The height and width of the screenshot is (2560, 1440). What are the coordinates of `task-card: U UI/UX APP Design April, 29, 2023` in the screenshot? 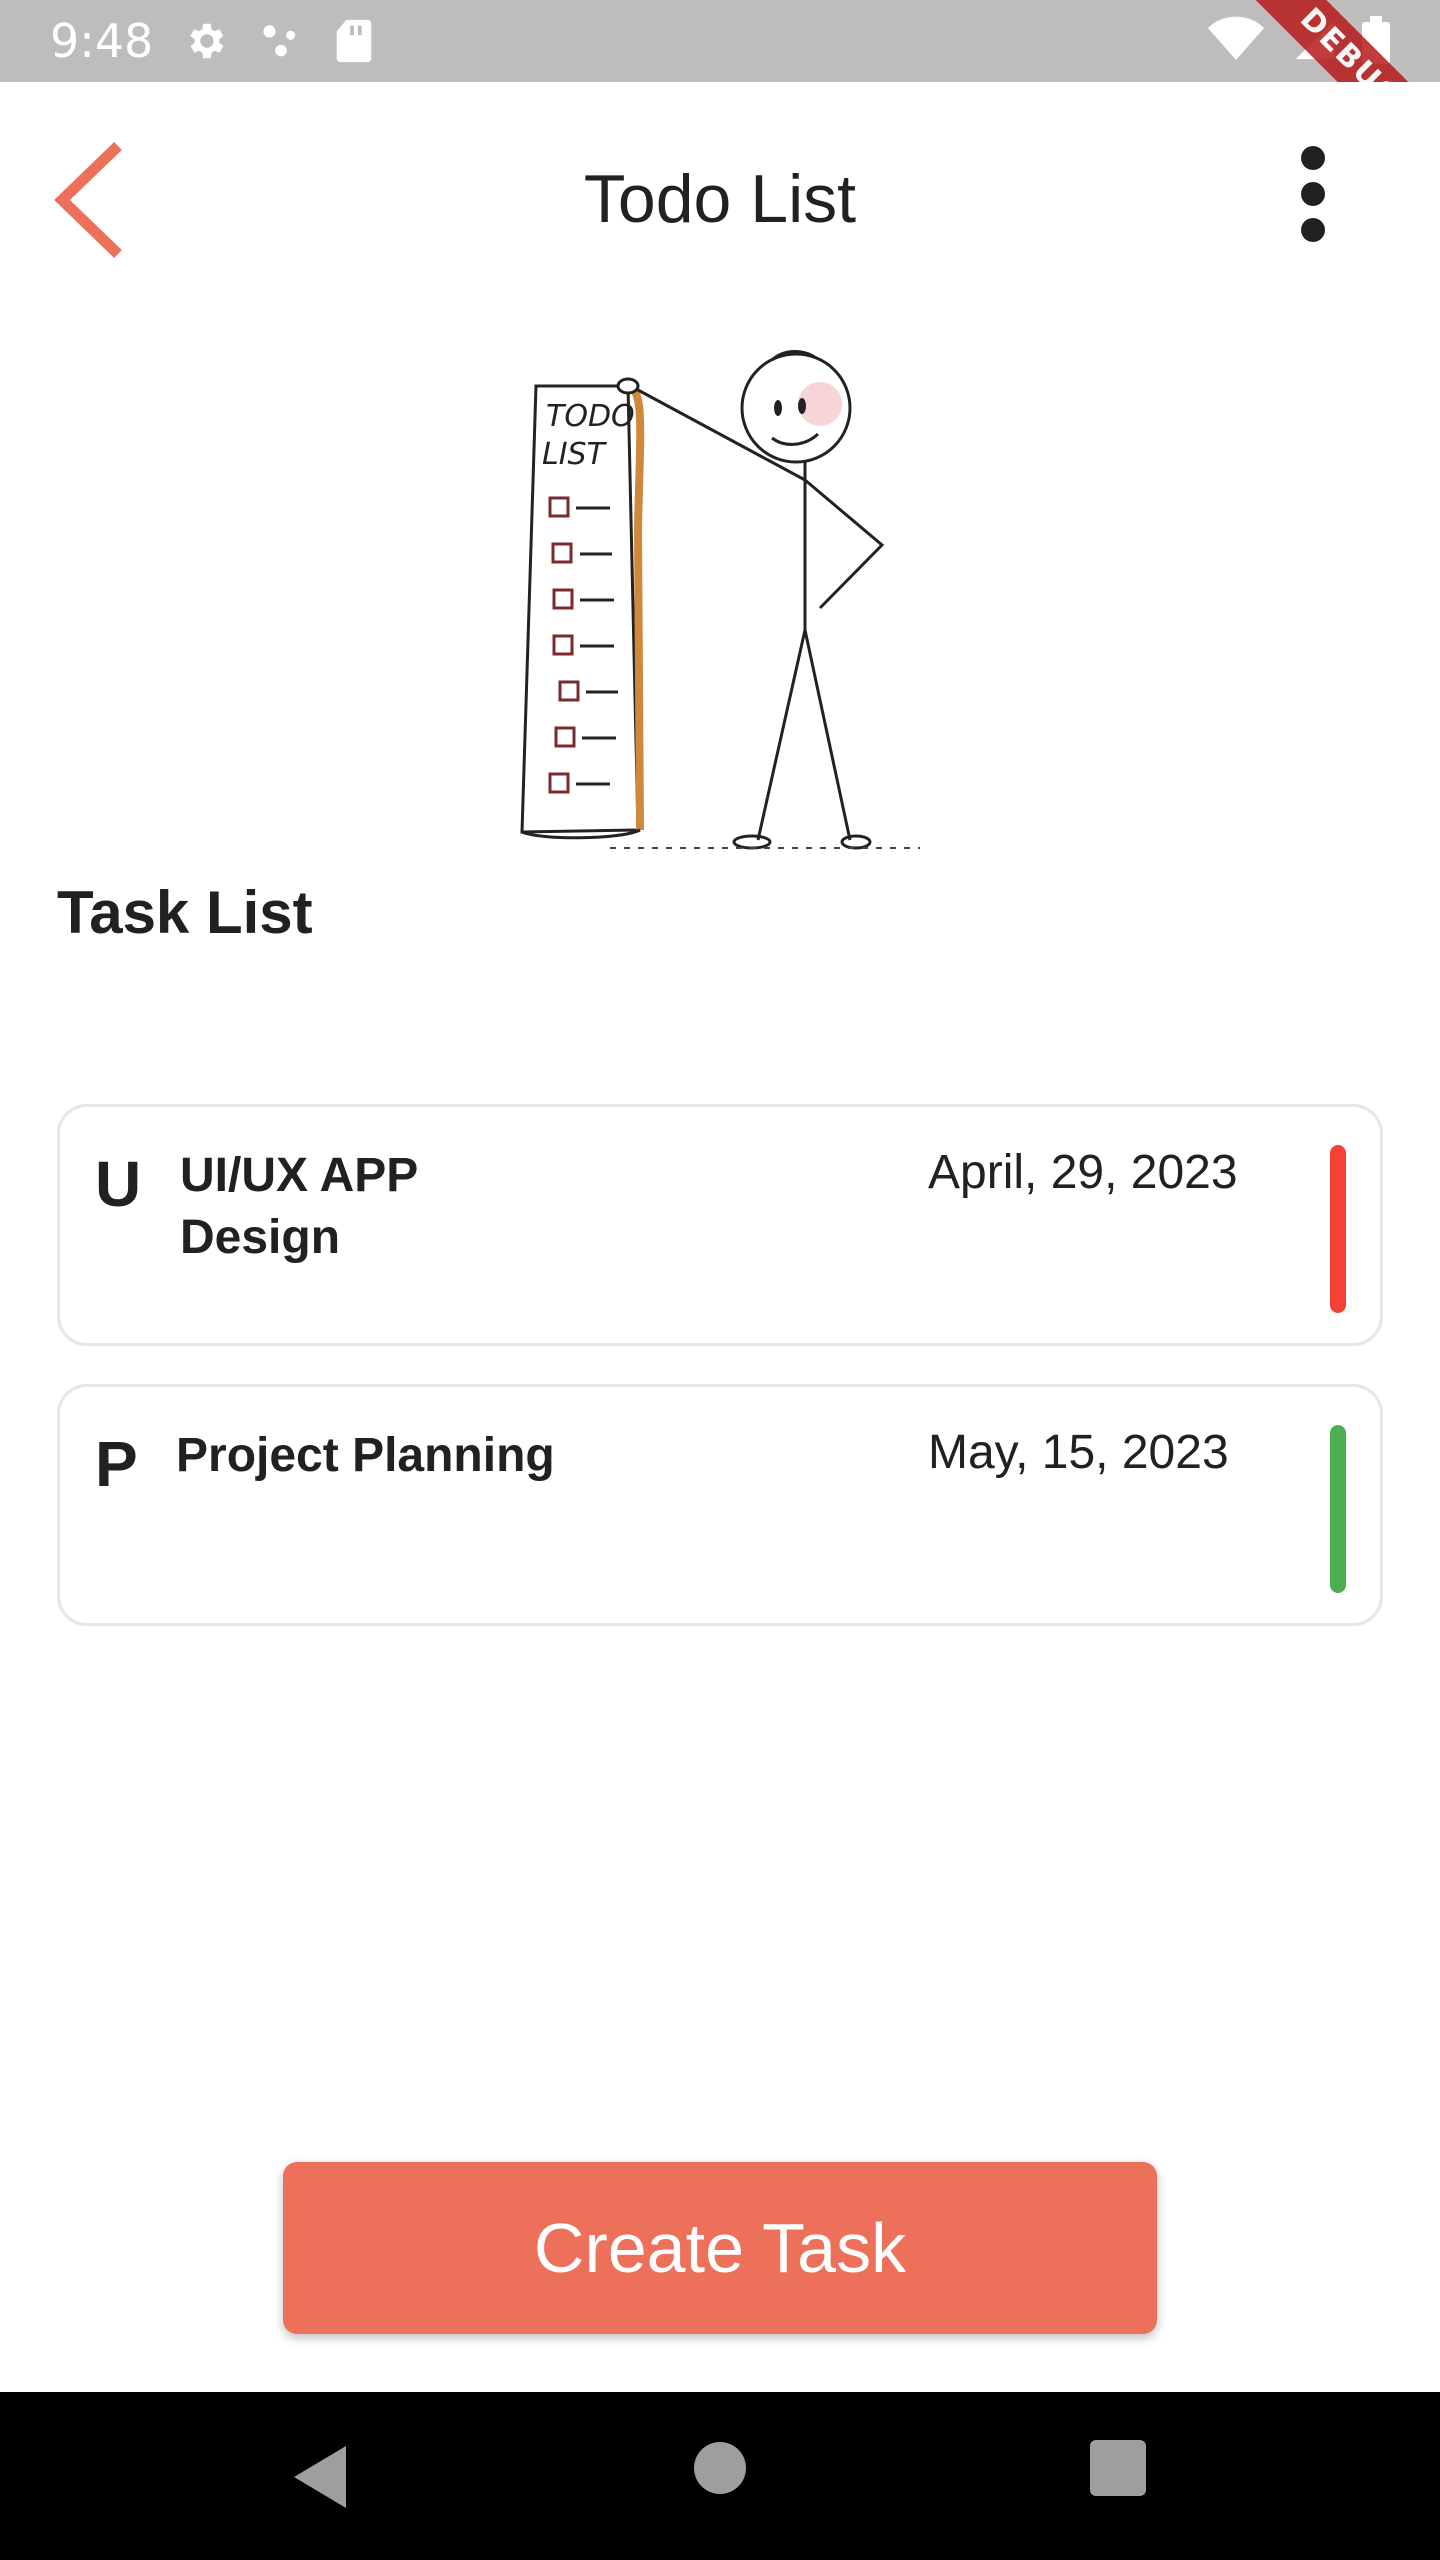 It's located at (720, 1225).